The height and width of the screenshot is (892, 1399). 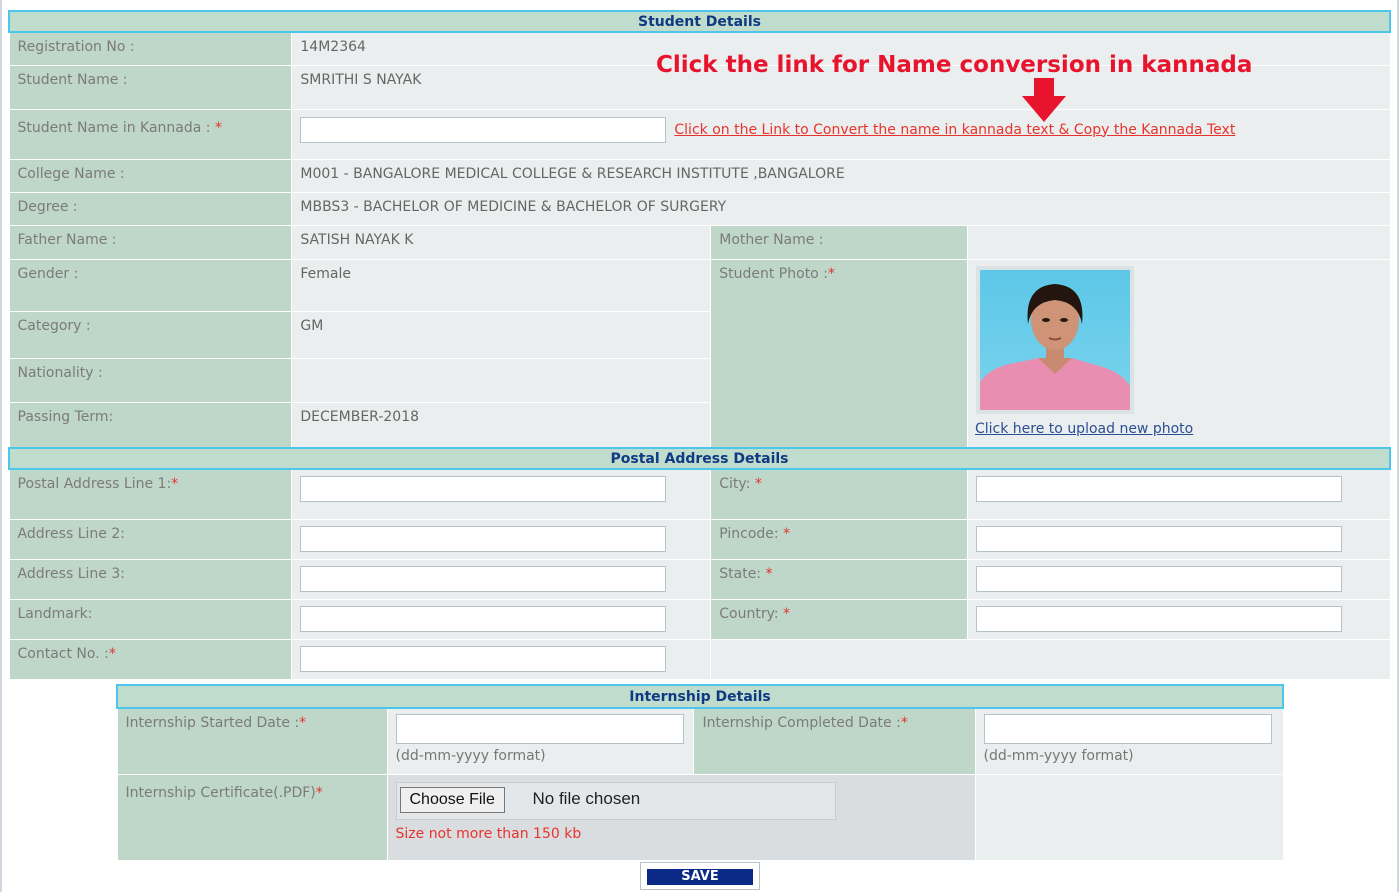 What do you see at coordinates (1178, 353) in the screenshot?
I see `student-photo-cell` at bounding box center [1178, 353].